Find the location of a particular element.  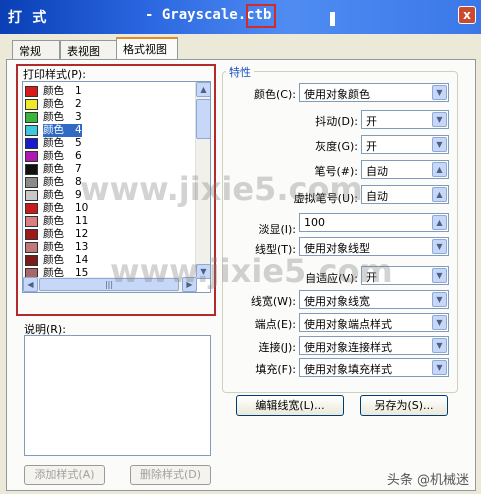

dither-select: 开 ▼ is located at coordinates (405, 119).